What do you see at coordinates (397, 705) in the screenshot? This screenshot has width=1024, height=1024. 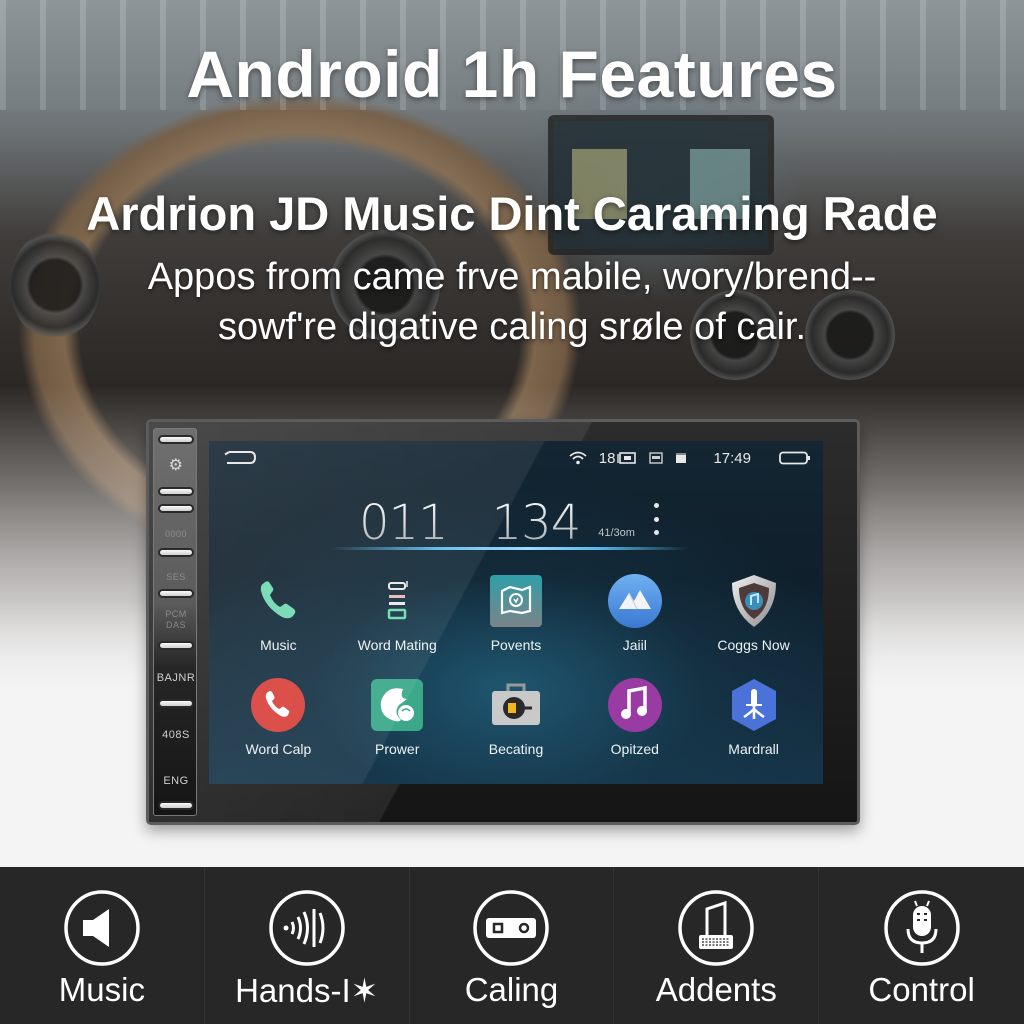 I see `pie-icon` at bounding box center [397, 705].